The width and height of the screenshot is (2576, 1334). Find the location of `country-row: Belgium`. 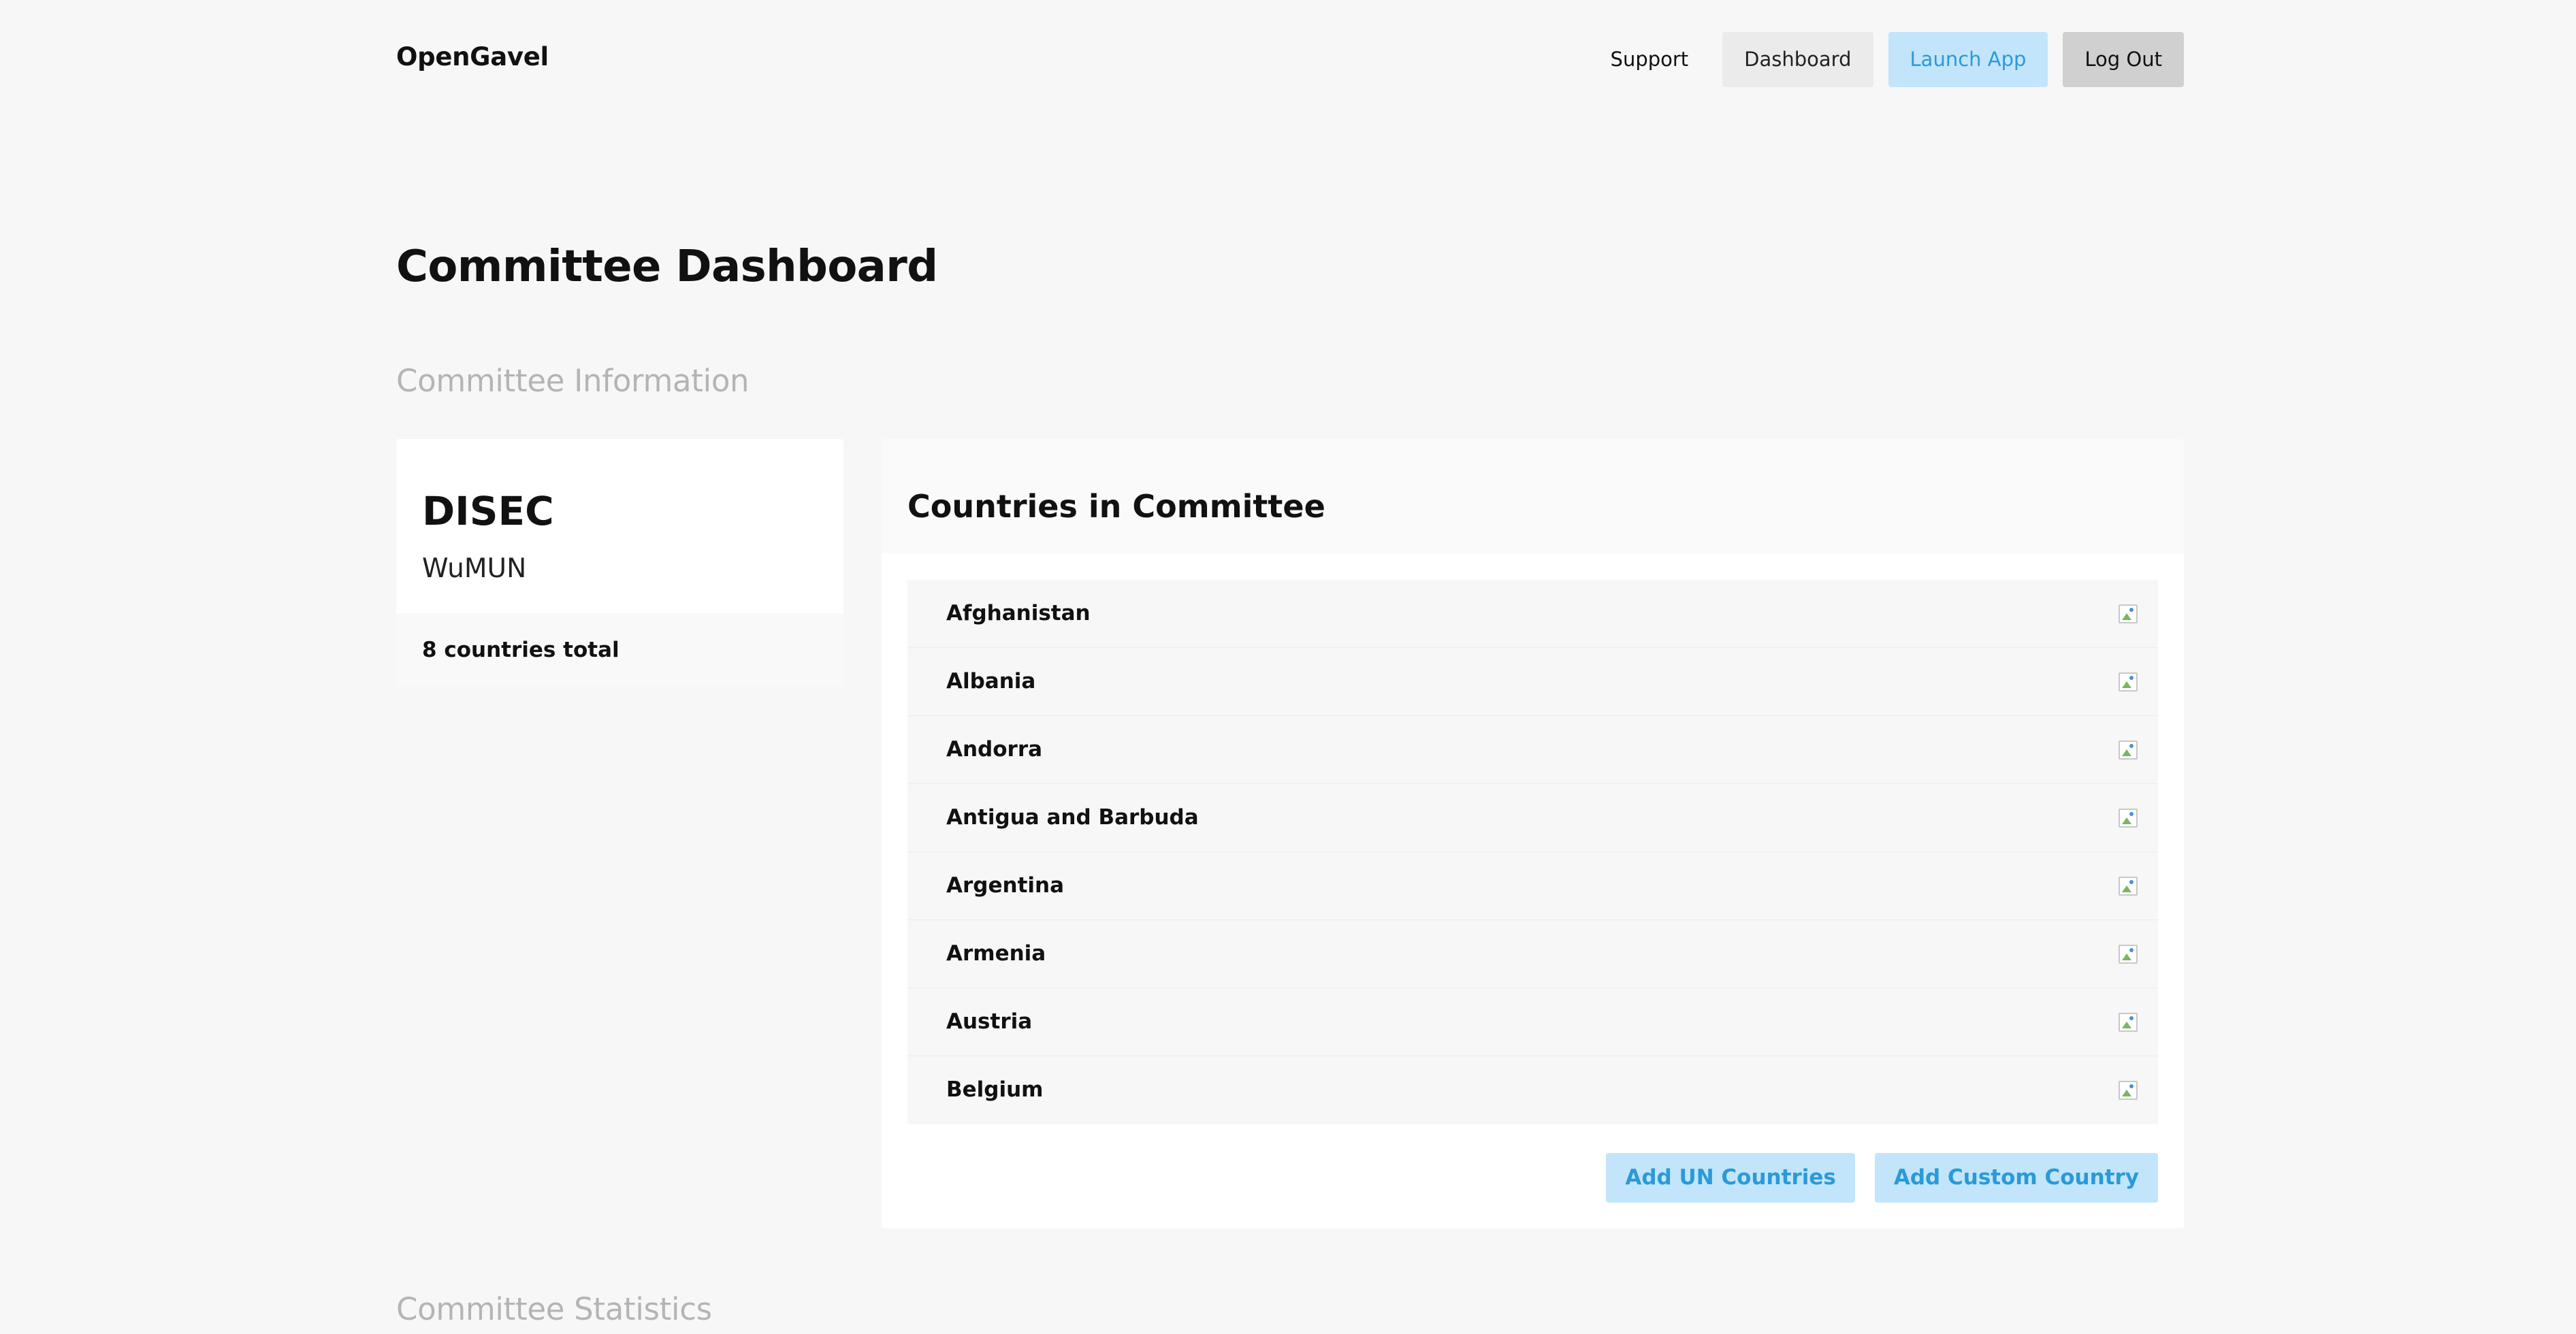

country-row: Belgium is located at coordinates (1532, 1090).